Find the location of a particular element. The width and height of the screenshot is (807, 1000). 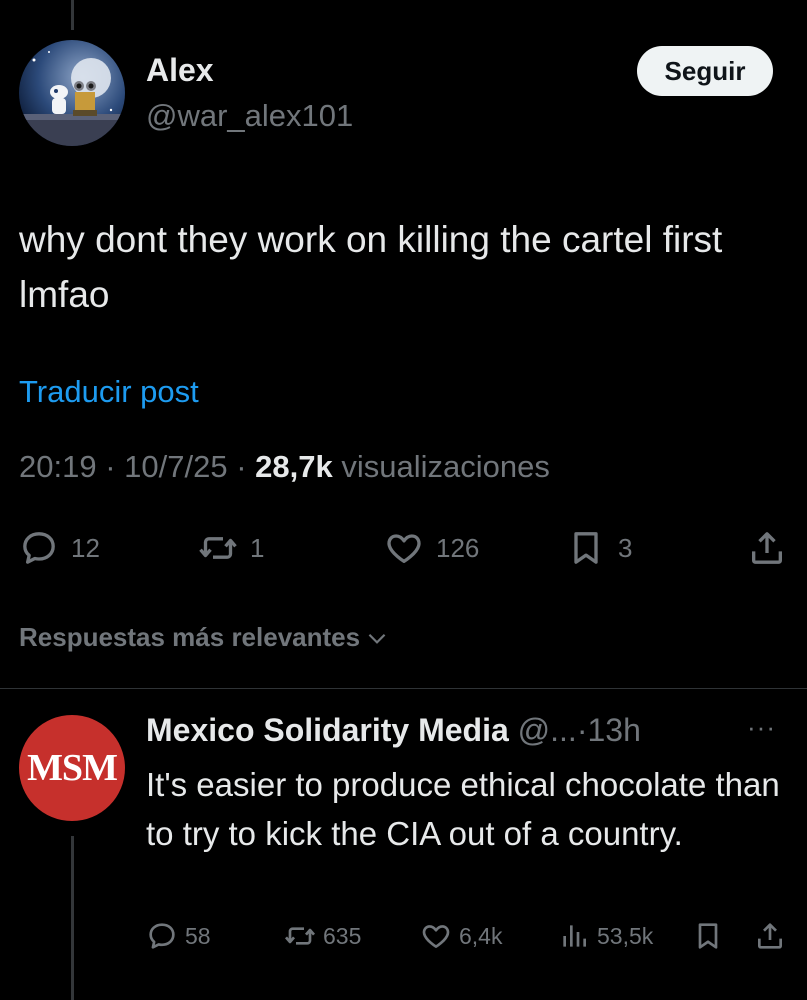

like-count: 126 is located at coordinates (458, 547).